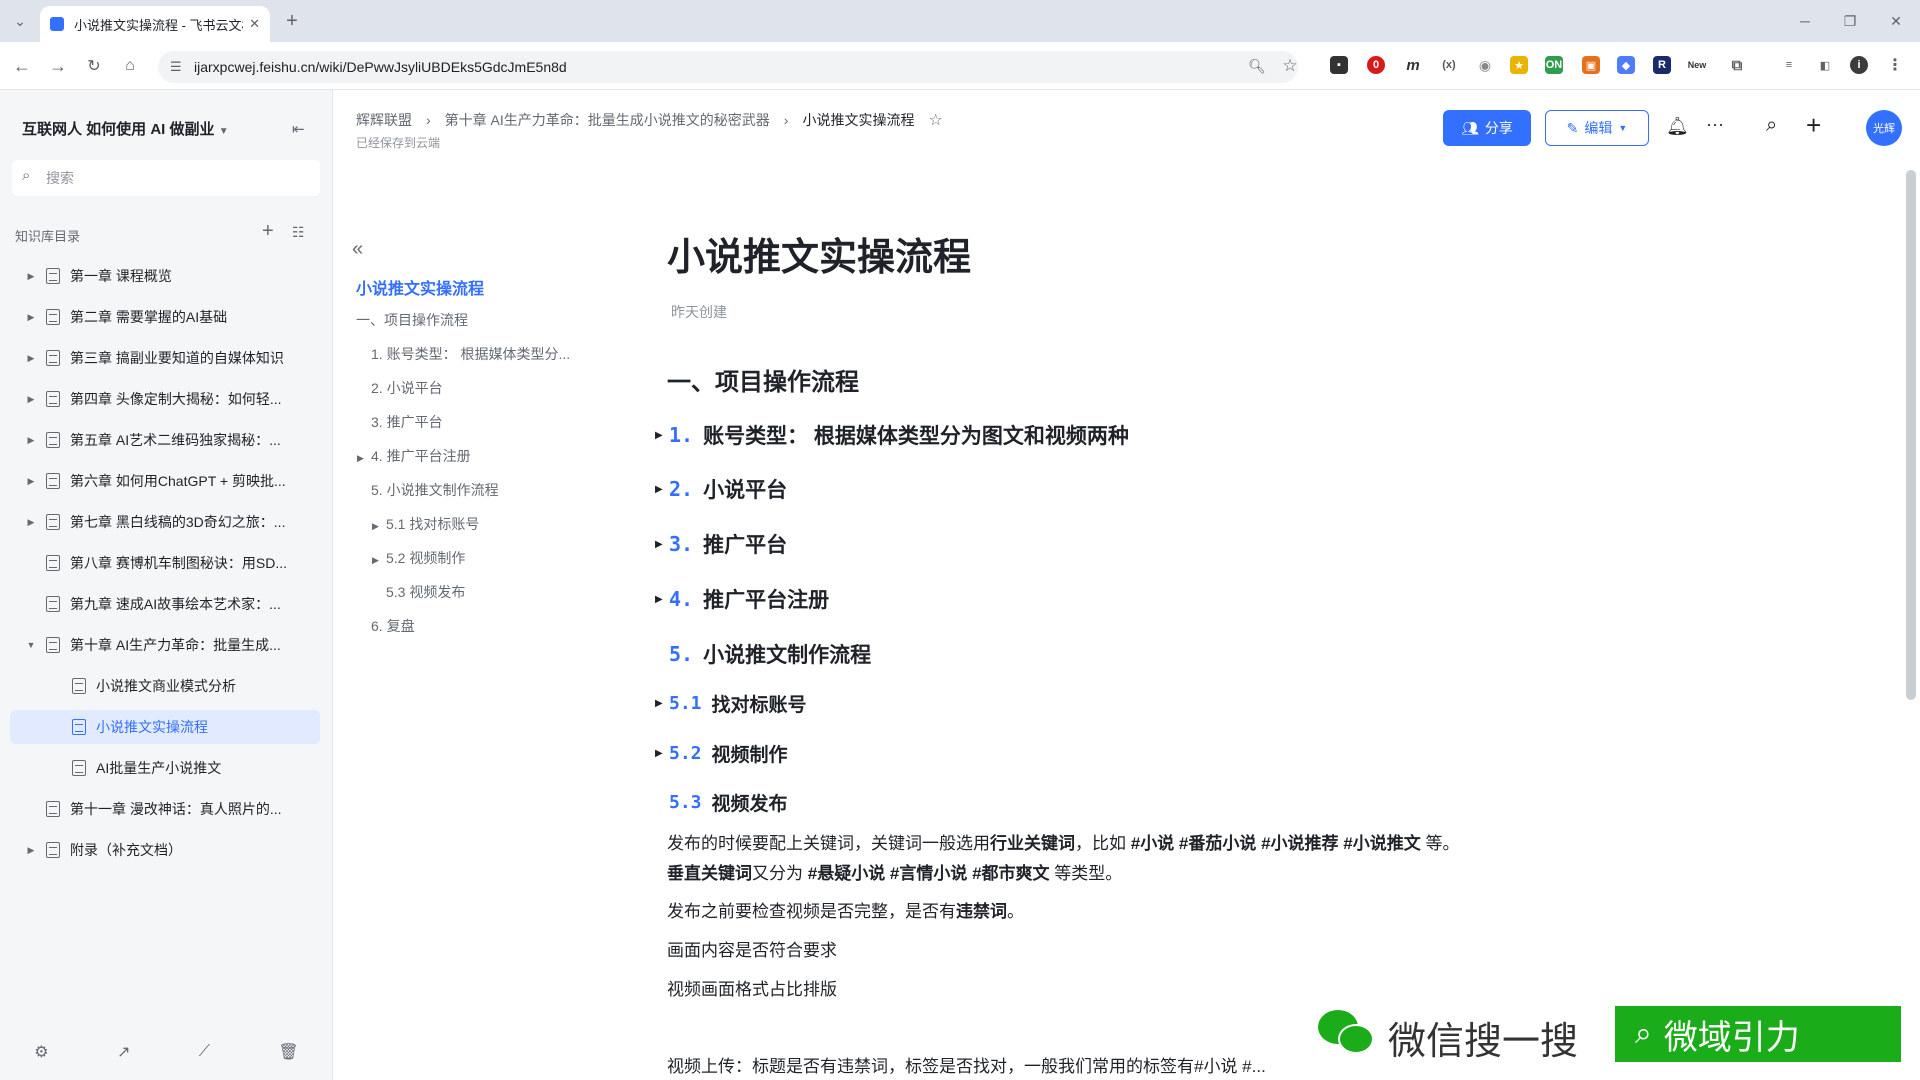 The height and width of the screenshot is (1080, 1920). What do you see at coordinates (176, 67) in the screenshot?
I see `site-info-icon: ☰` at bounding box center [176, 67].